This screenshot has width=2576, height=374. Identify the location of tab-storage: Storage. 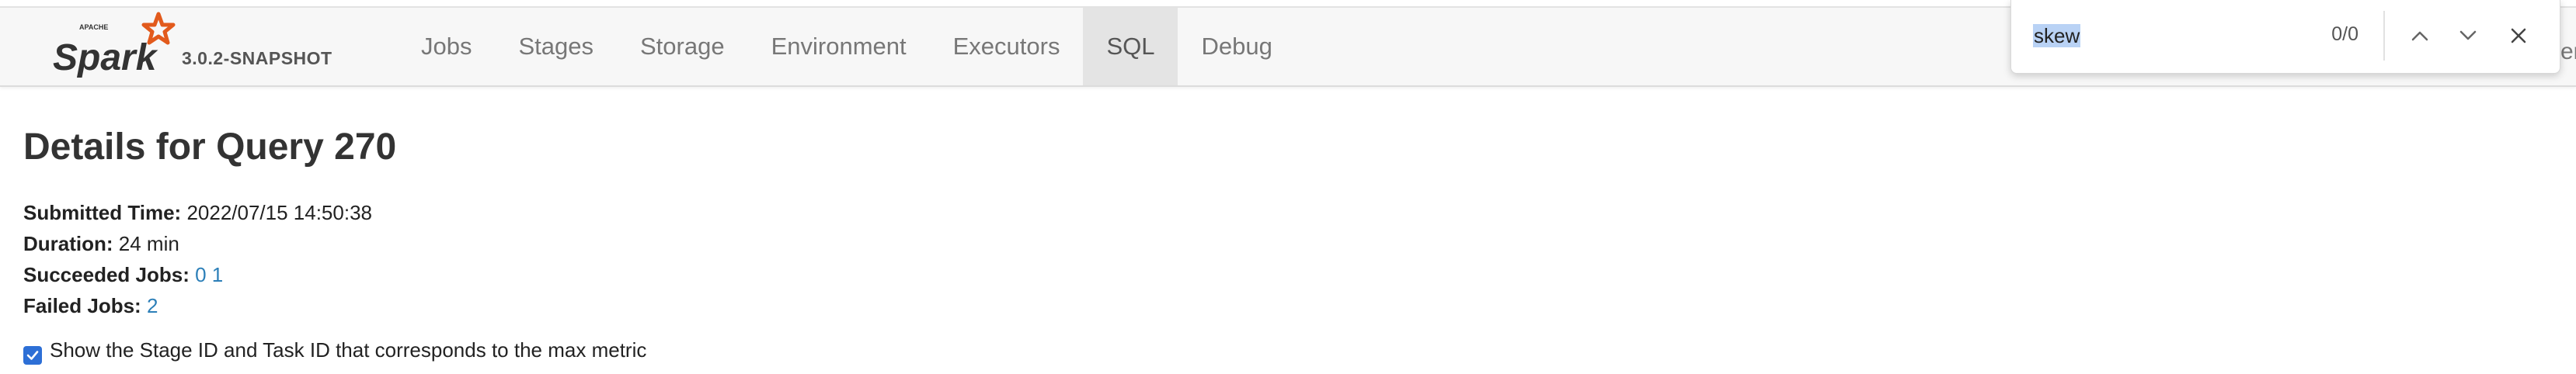
(682, 46).